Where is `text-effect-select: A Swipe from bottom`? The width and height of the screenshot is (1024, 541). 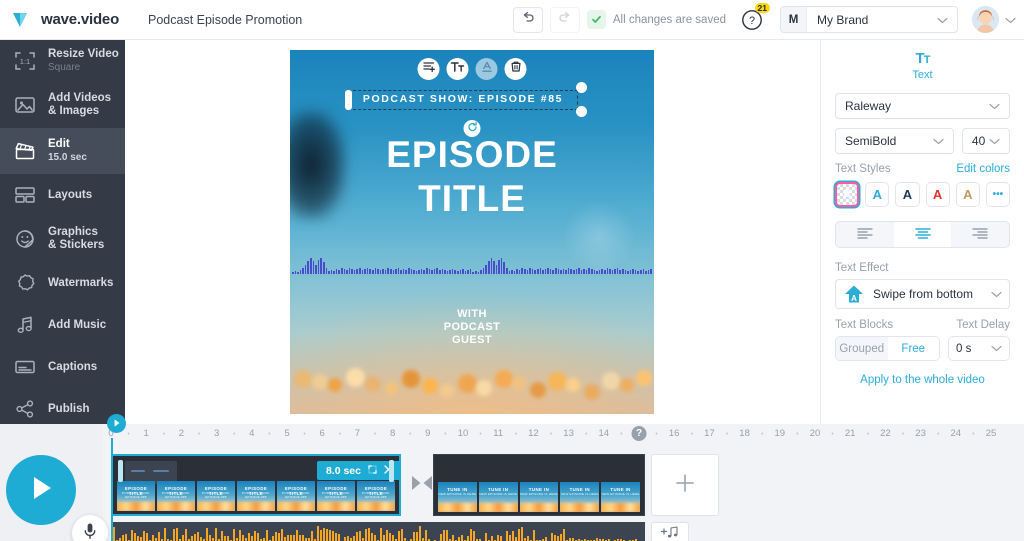 text-effect-select: A Swipe from bottom is located at coordinates (922, 294).